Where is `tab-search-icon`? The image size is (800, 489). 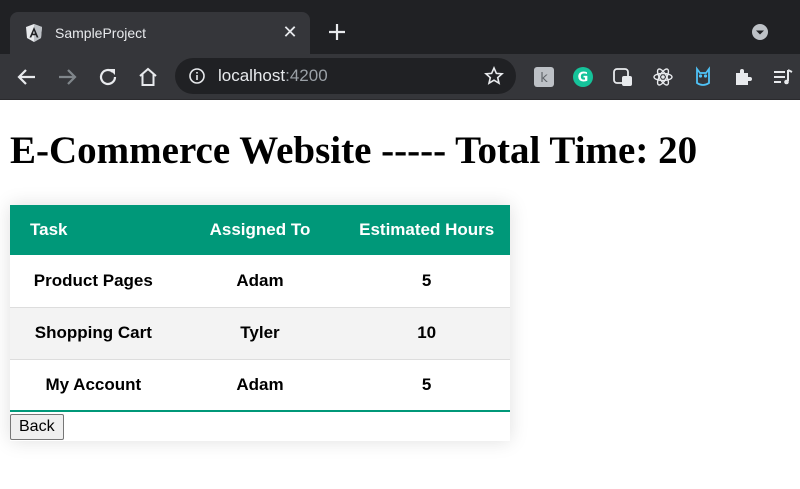 tab-search-icon is located at coordinates (760, 32).